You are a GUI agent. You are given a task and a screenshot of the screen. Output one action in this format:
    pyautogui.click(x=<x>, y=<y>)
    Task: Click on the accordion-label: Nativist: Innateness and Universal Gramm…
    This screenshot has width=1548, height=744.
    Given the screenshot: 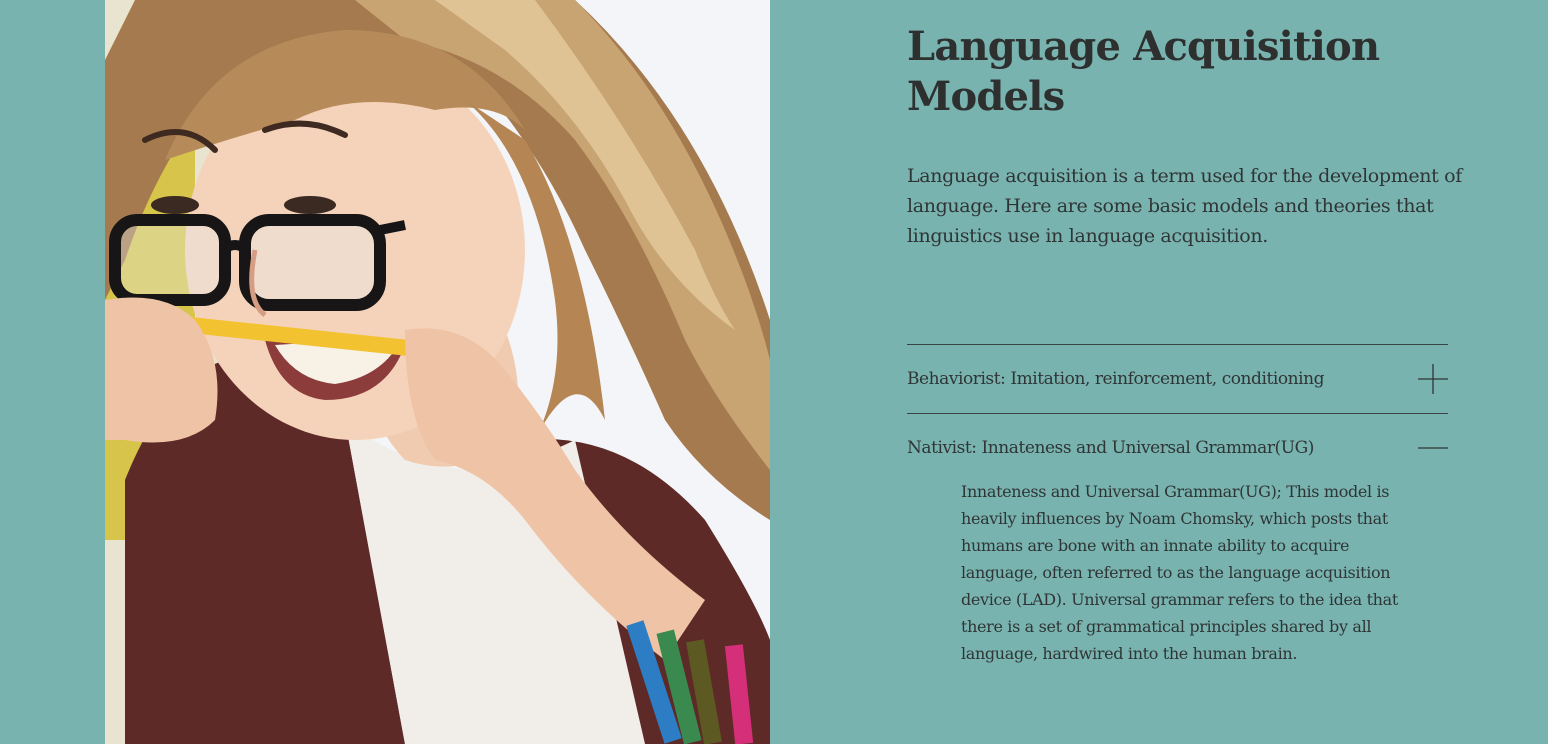 What is the action you would take?
    pyautogui.click(x=1110, y=448)
    